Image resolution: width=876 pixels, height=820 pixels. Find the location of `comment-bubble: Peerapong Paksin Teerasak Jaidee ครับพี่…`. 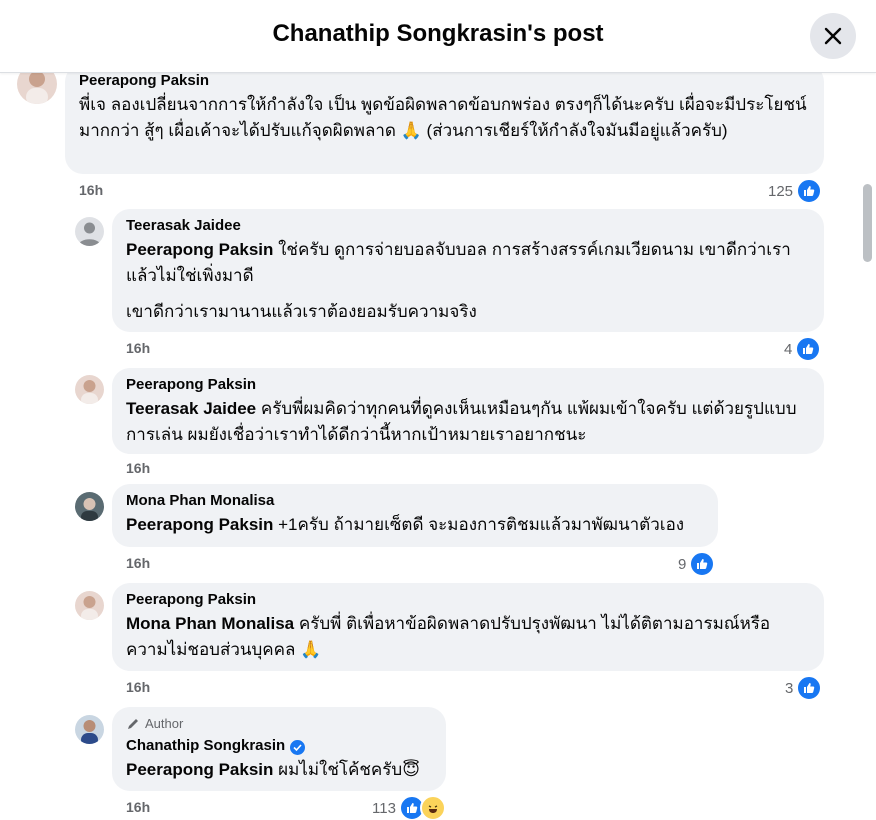

comment-bubble: Peerapong Paksin Teerasak Jaidee ครับพี่… is located at coordinates (468, 411).